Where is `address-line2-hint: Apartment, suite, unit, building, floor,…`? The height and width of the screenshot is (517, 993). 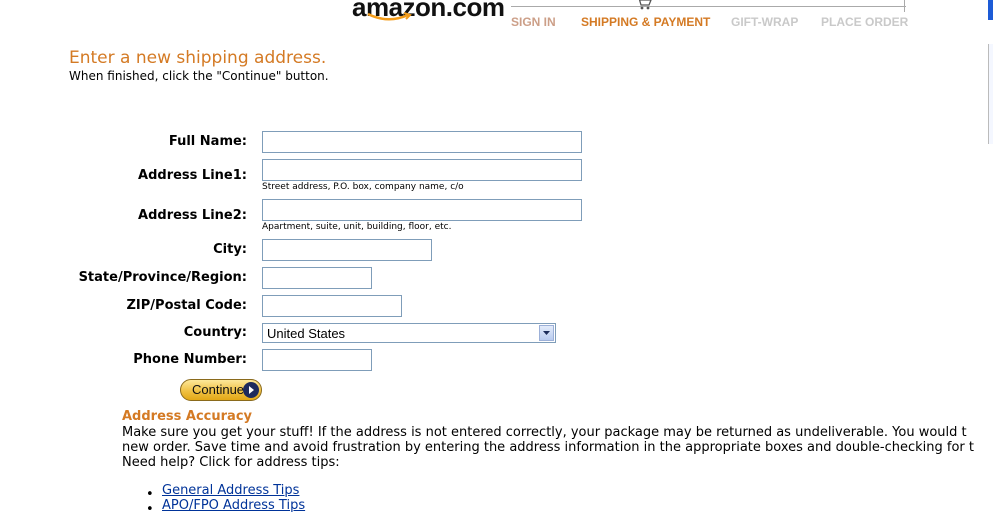 address-line2-hint: Apartment, suite, unit, building, floor,… is located at coordinates (357, 227).